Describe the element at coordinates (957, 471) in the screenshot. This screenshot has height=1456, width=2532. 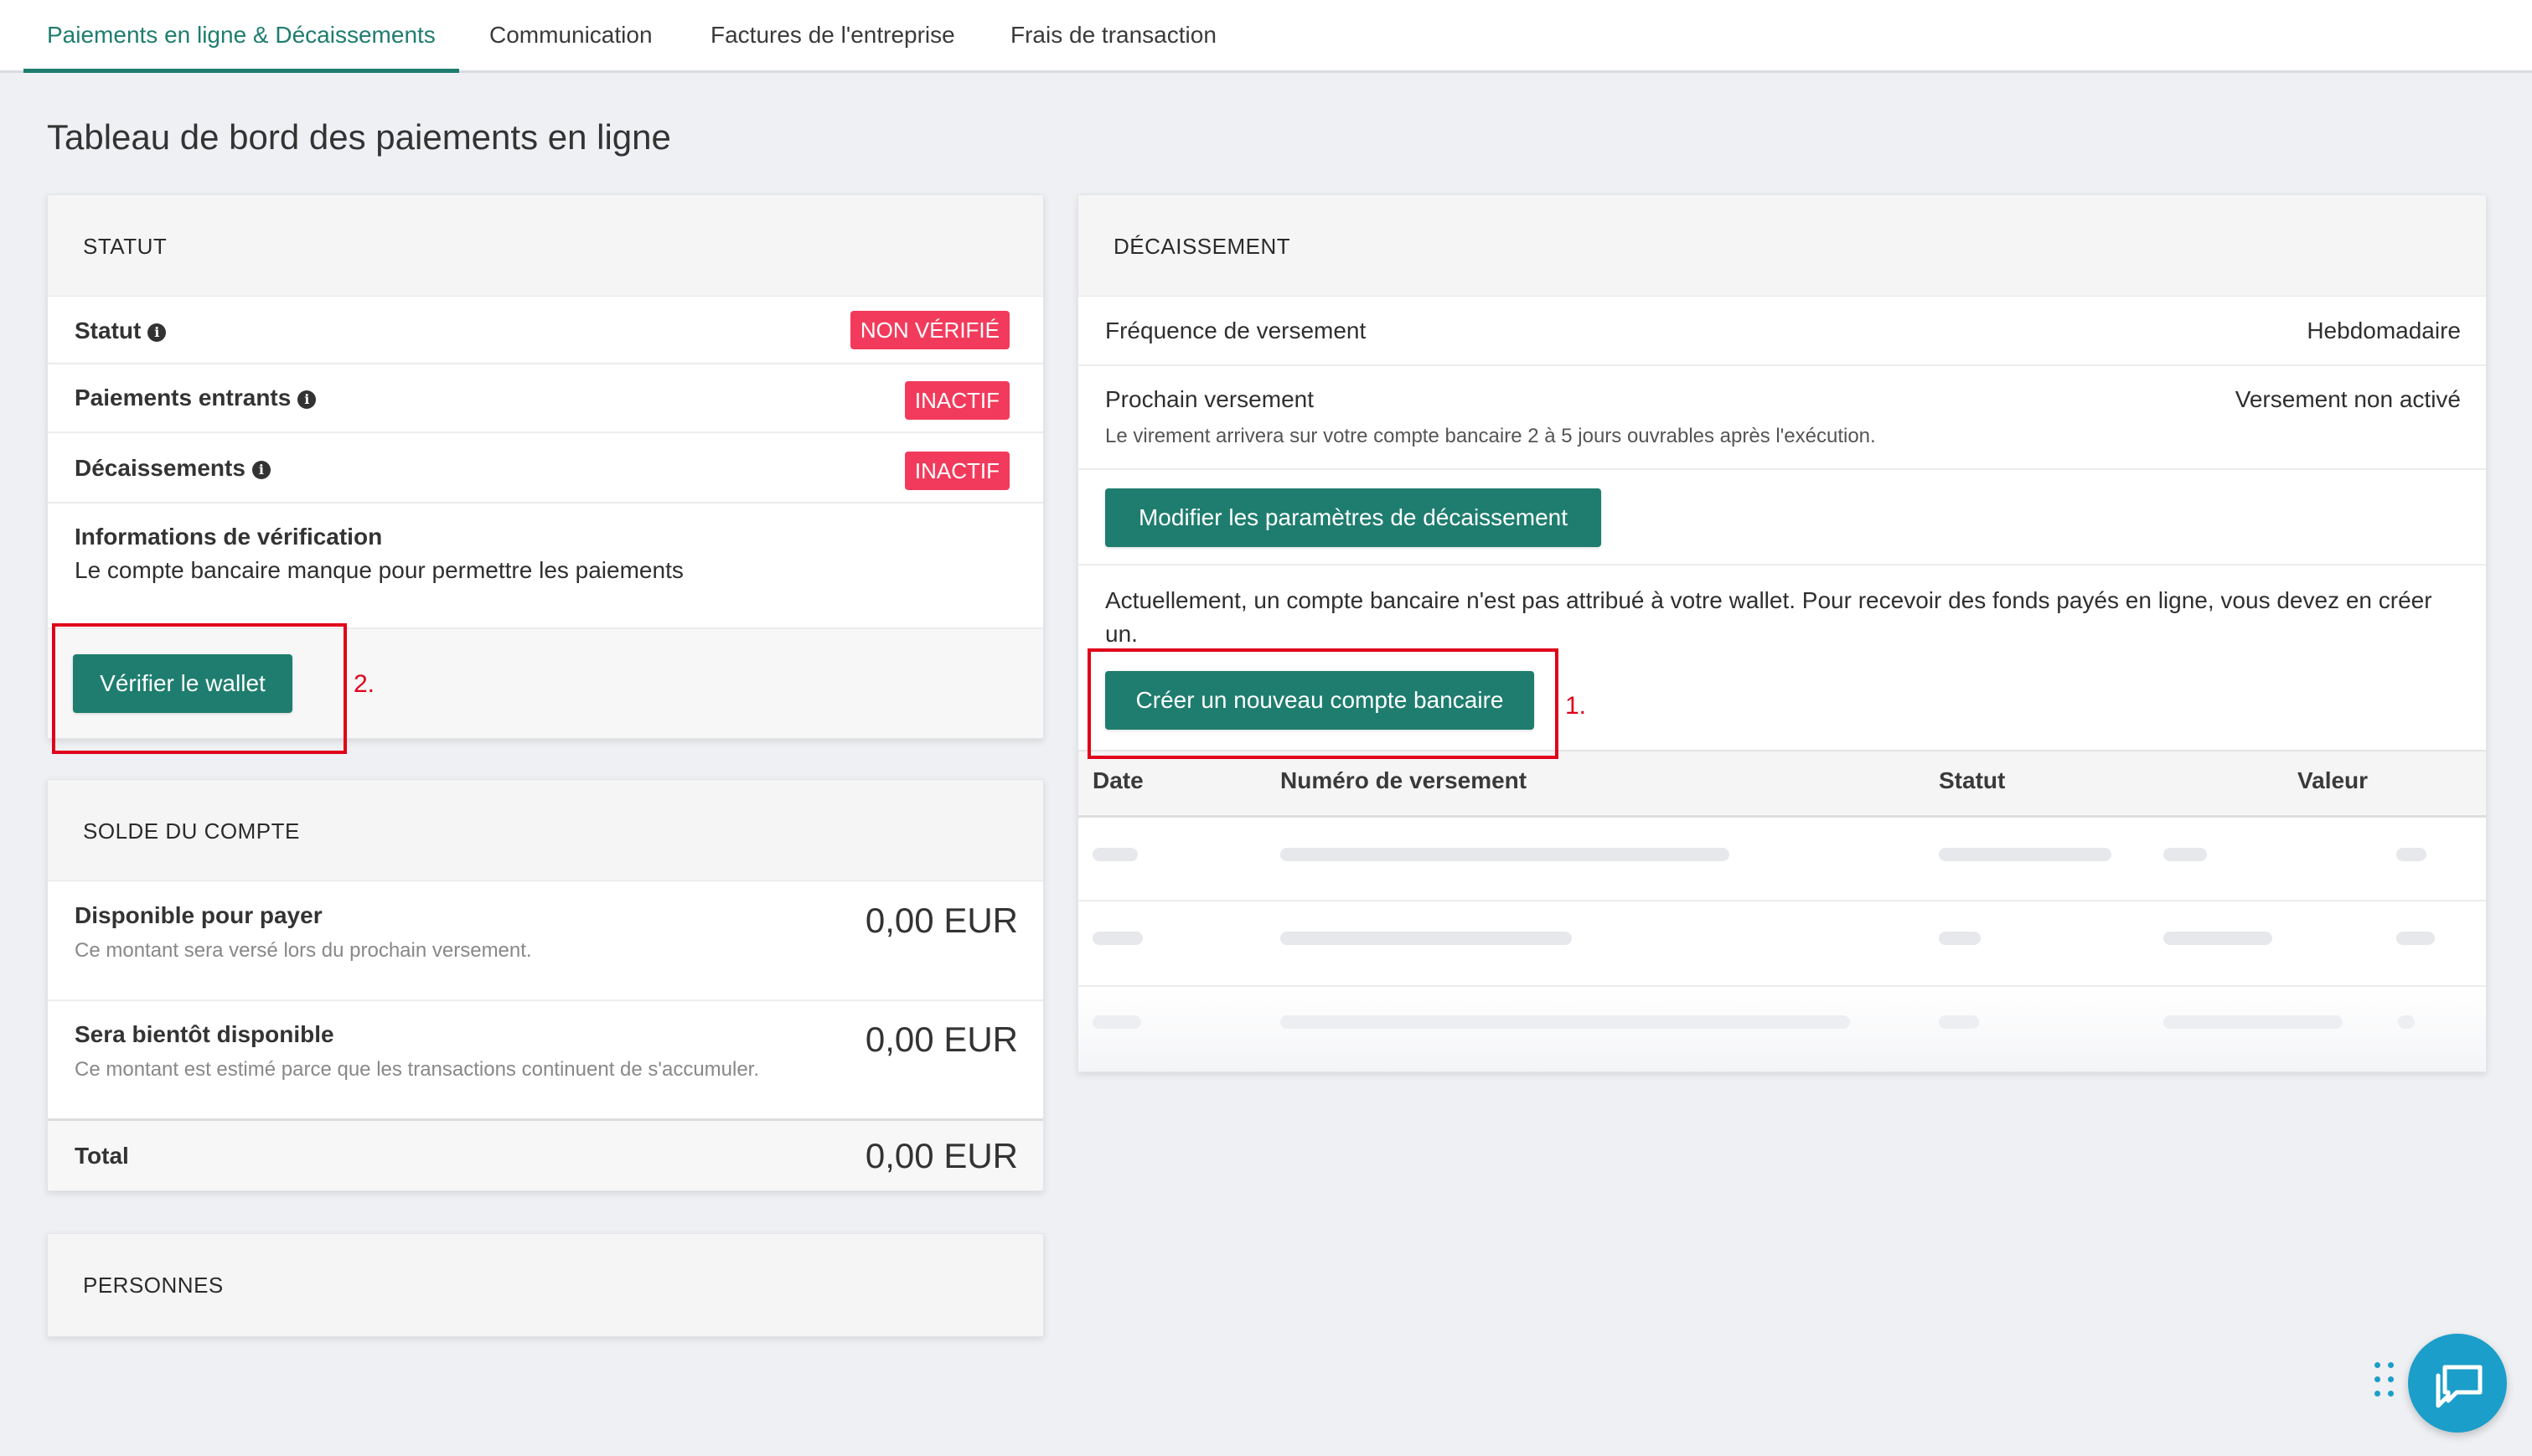
I see `disbursements-badge: INACTIF` at that location.